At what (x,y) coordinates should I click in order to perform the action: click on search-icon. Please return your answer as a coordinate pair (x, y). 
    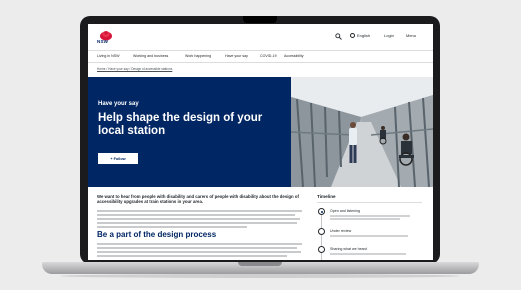
    Looking at the image, I should click on (338, 36).